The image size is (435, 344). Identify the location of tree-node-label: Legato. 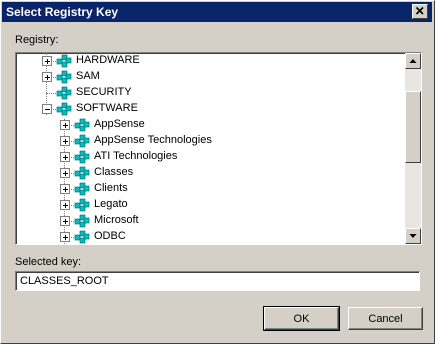
(111, 204).